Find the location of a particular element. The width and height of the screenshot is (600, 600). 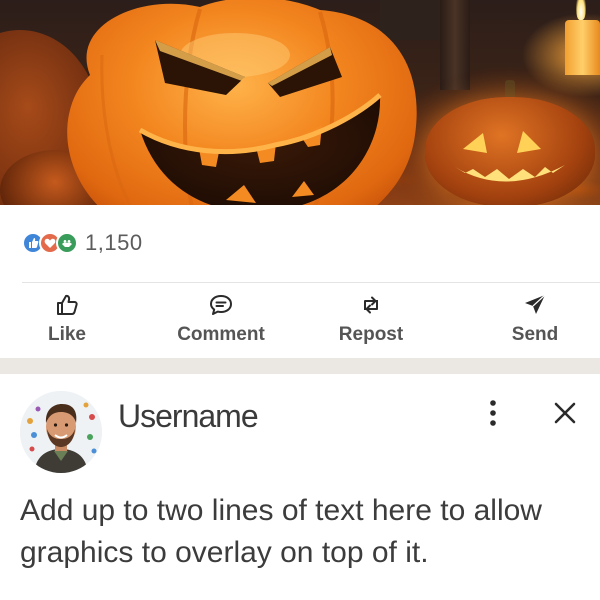

avatar is located at coordinates (61, 432).